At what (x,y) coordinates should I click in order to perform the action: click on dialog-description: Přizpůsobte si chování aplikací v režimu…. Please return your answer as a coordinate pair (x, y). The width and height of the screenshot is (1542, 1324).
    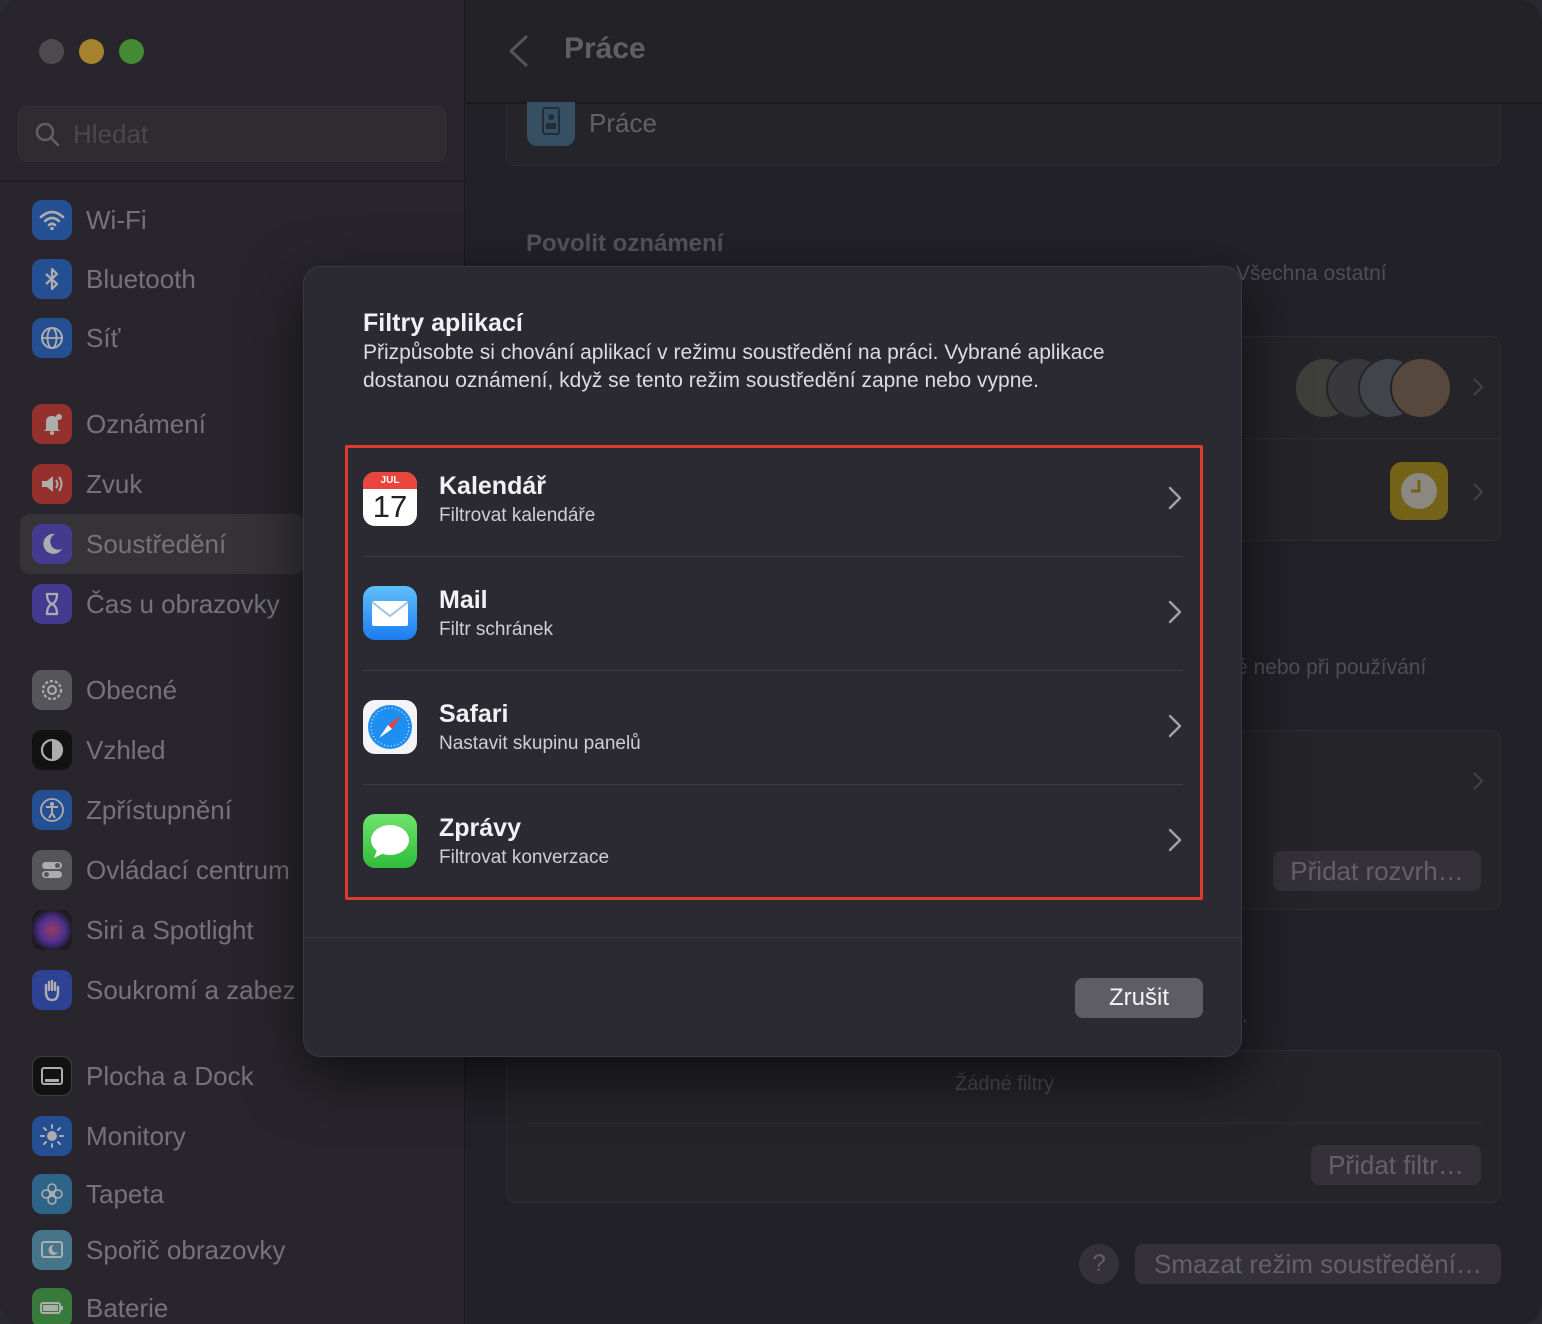
    Looking at the image, I should click on (734, 366).